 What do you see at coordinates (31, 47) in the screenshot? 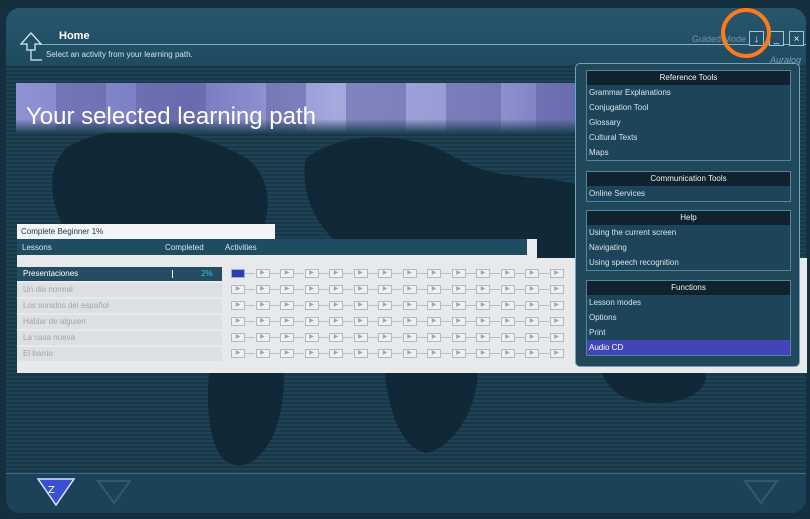
I see `home-arrow-icon` at bounding box center [31, 47].